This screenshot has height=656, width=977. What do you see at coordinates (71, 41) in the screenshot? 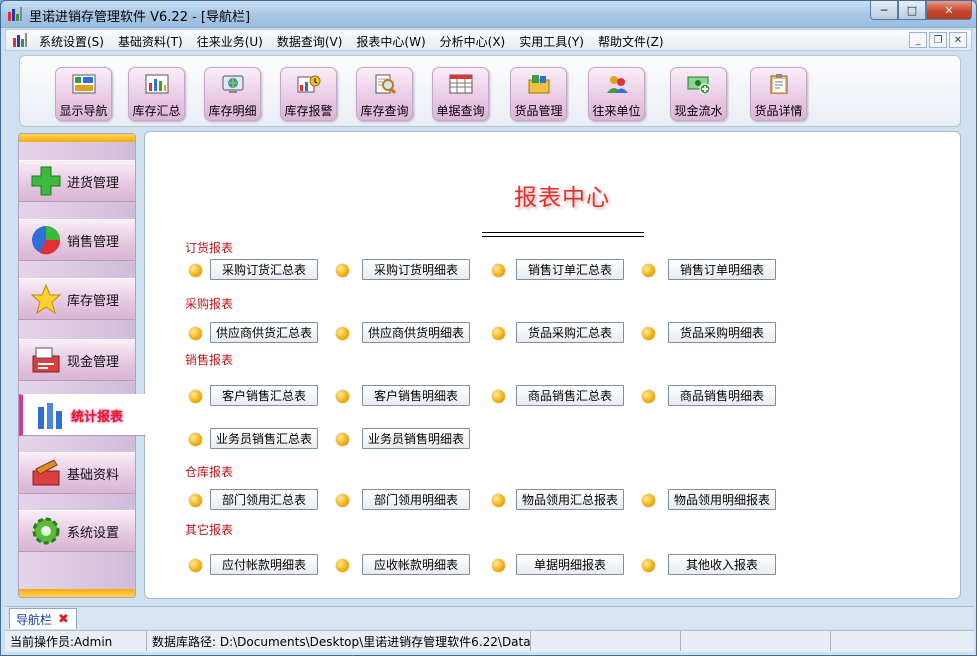
I see `menu-system-settings: 系统设置(S)` at bounding box center [71, 41].